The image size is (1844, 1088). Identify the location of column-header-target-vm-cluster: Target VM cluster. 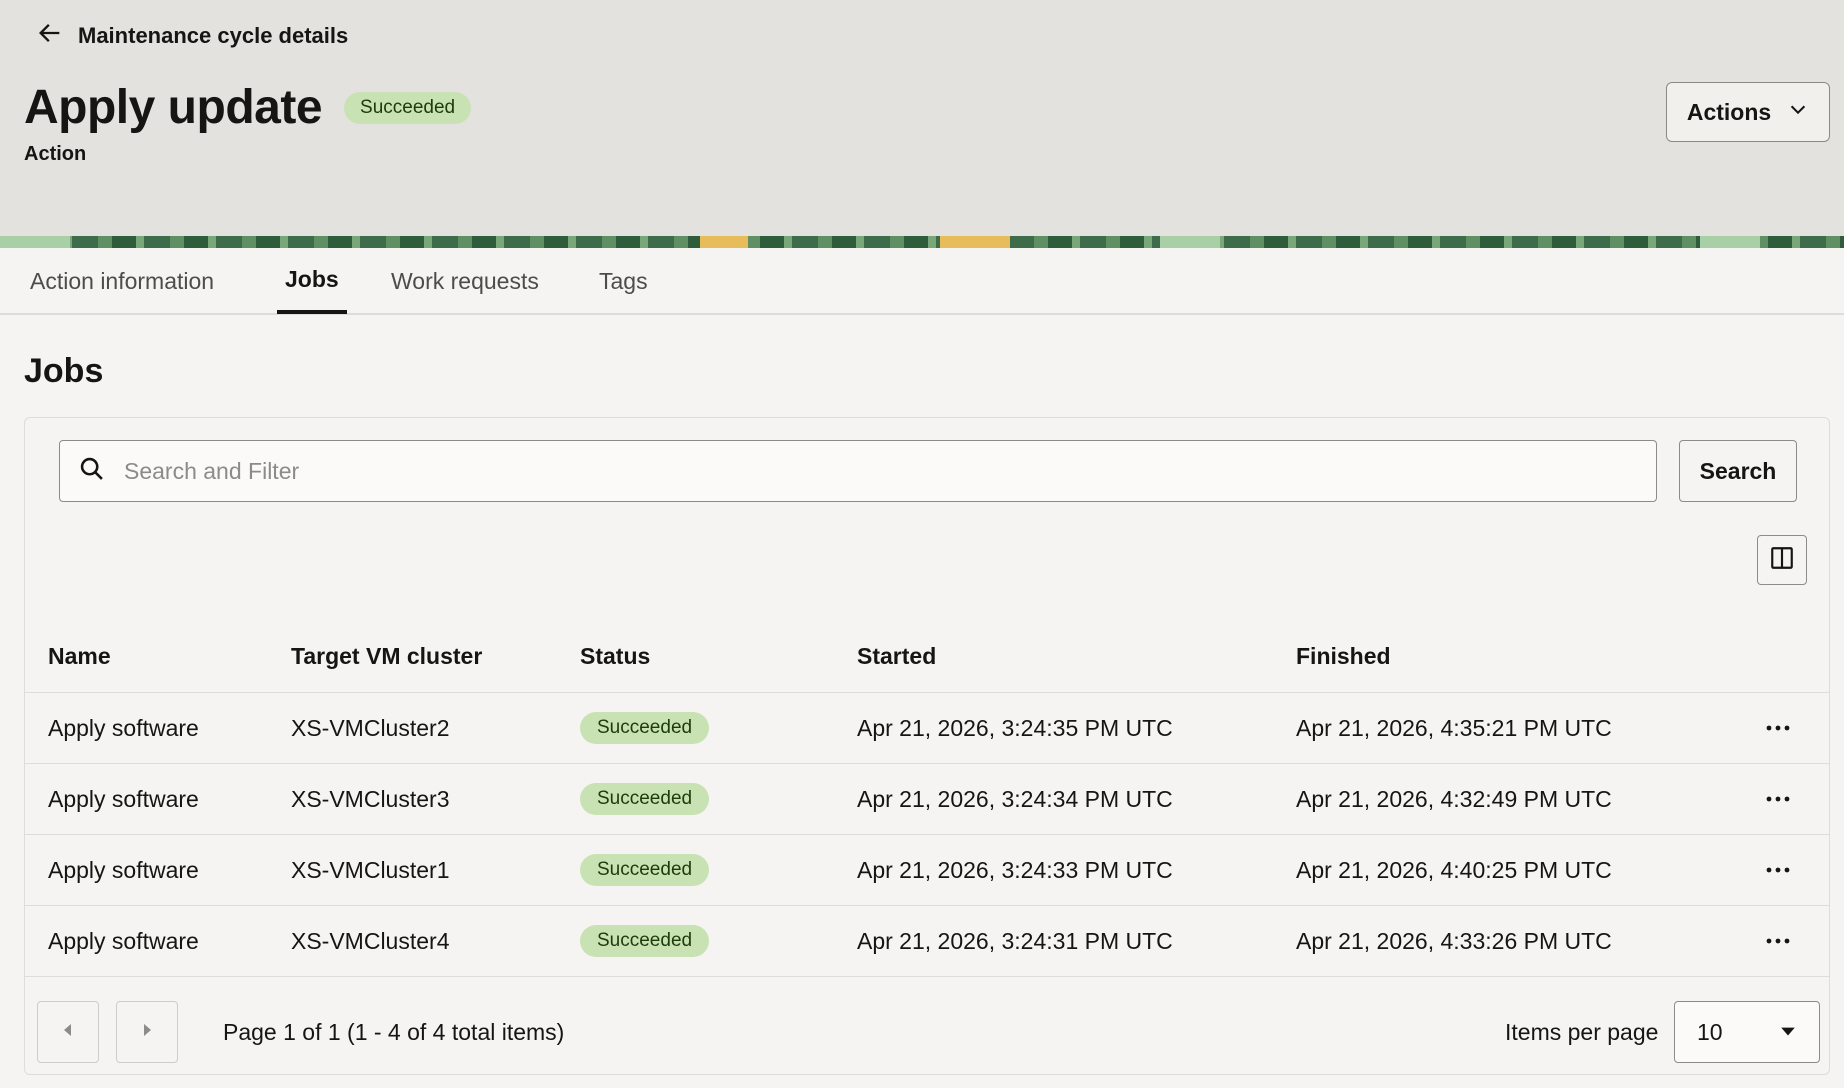
(386, 656).